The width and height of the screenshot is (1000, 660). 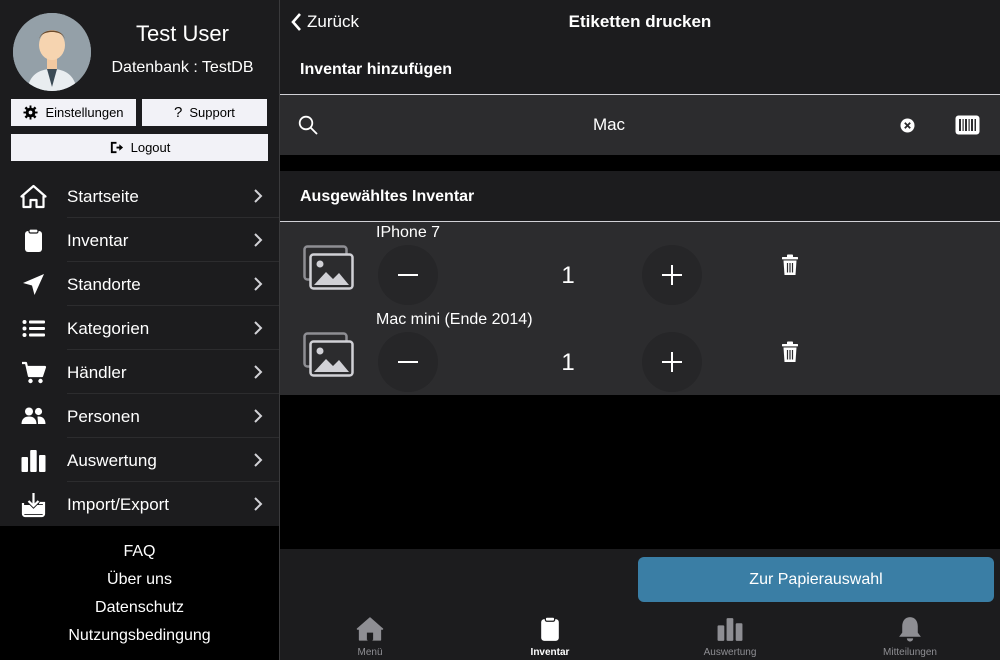 What do you see at coordinates (139, 240) in the screenshot?
I see `sidebar-item-inventar: Inventar` at bounding box center [139, 240].